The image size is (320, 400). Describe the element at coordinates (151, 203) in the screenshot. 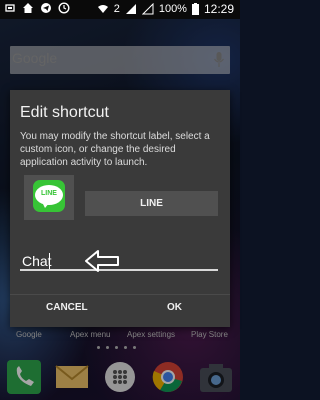

I see `activity-button: LINE` at that location.